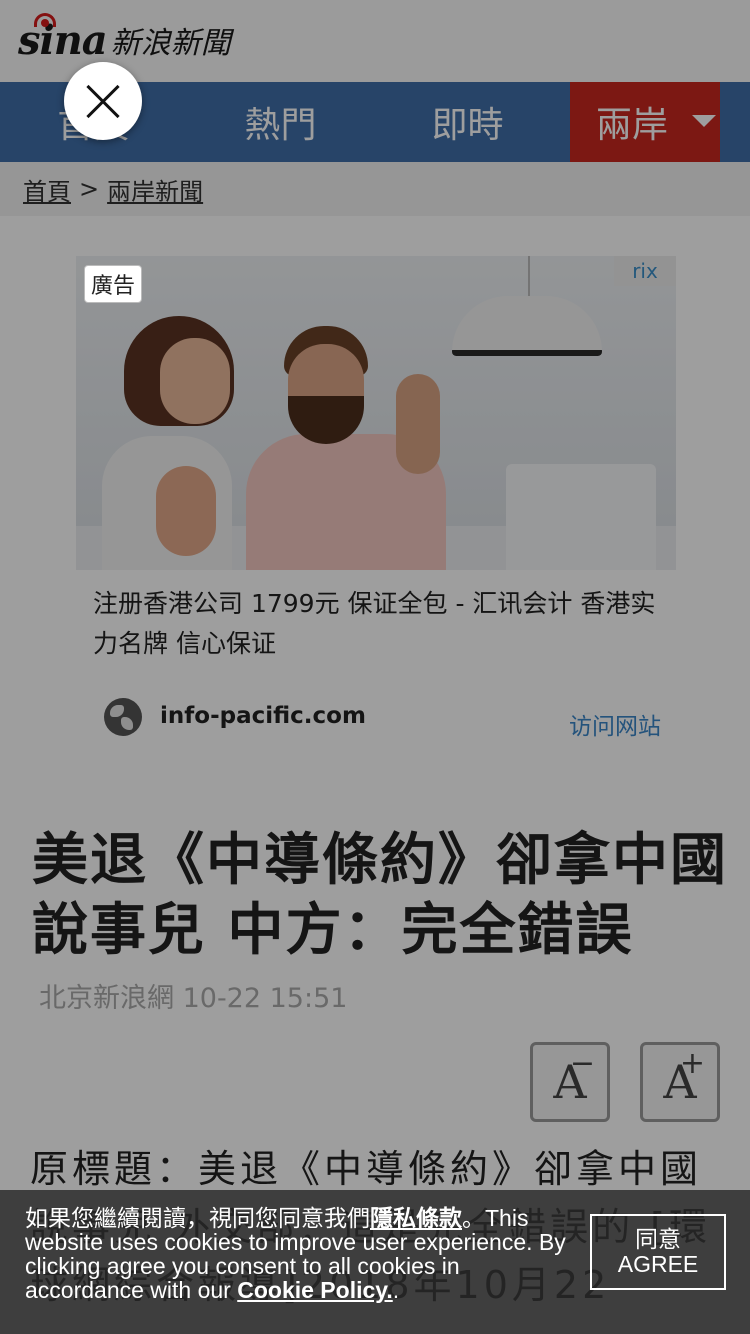 Image resolution: width=750 pixels, height=1334 pixels. What do you see at coordinates (103, 101) in the screenshot?
I see `close-icon` at bounding box center [103, 101].